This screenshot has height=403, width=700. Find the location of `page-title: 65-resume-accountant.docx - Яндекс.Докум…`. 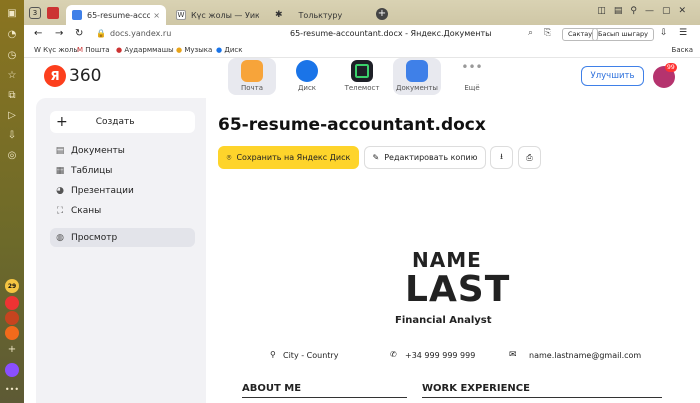

page-title: 65-resume-accountant.docx - Яндекс.Докум… is located at coordinates (391, 33).